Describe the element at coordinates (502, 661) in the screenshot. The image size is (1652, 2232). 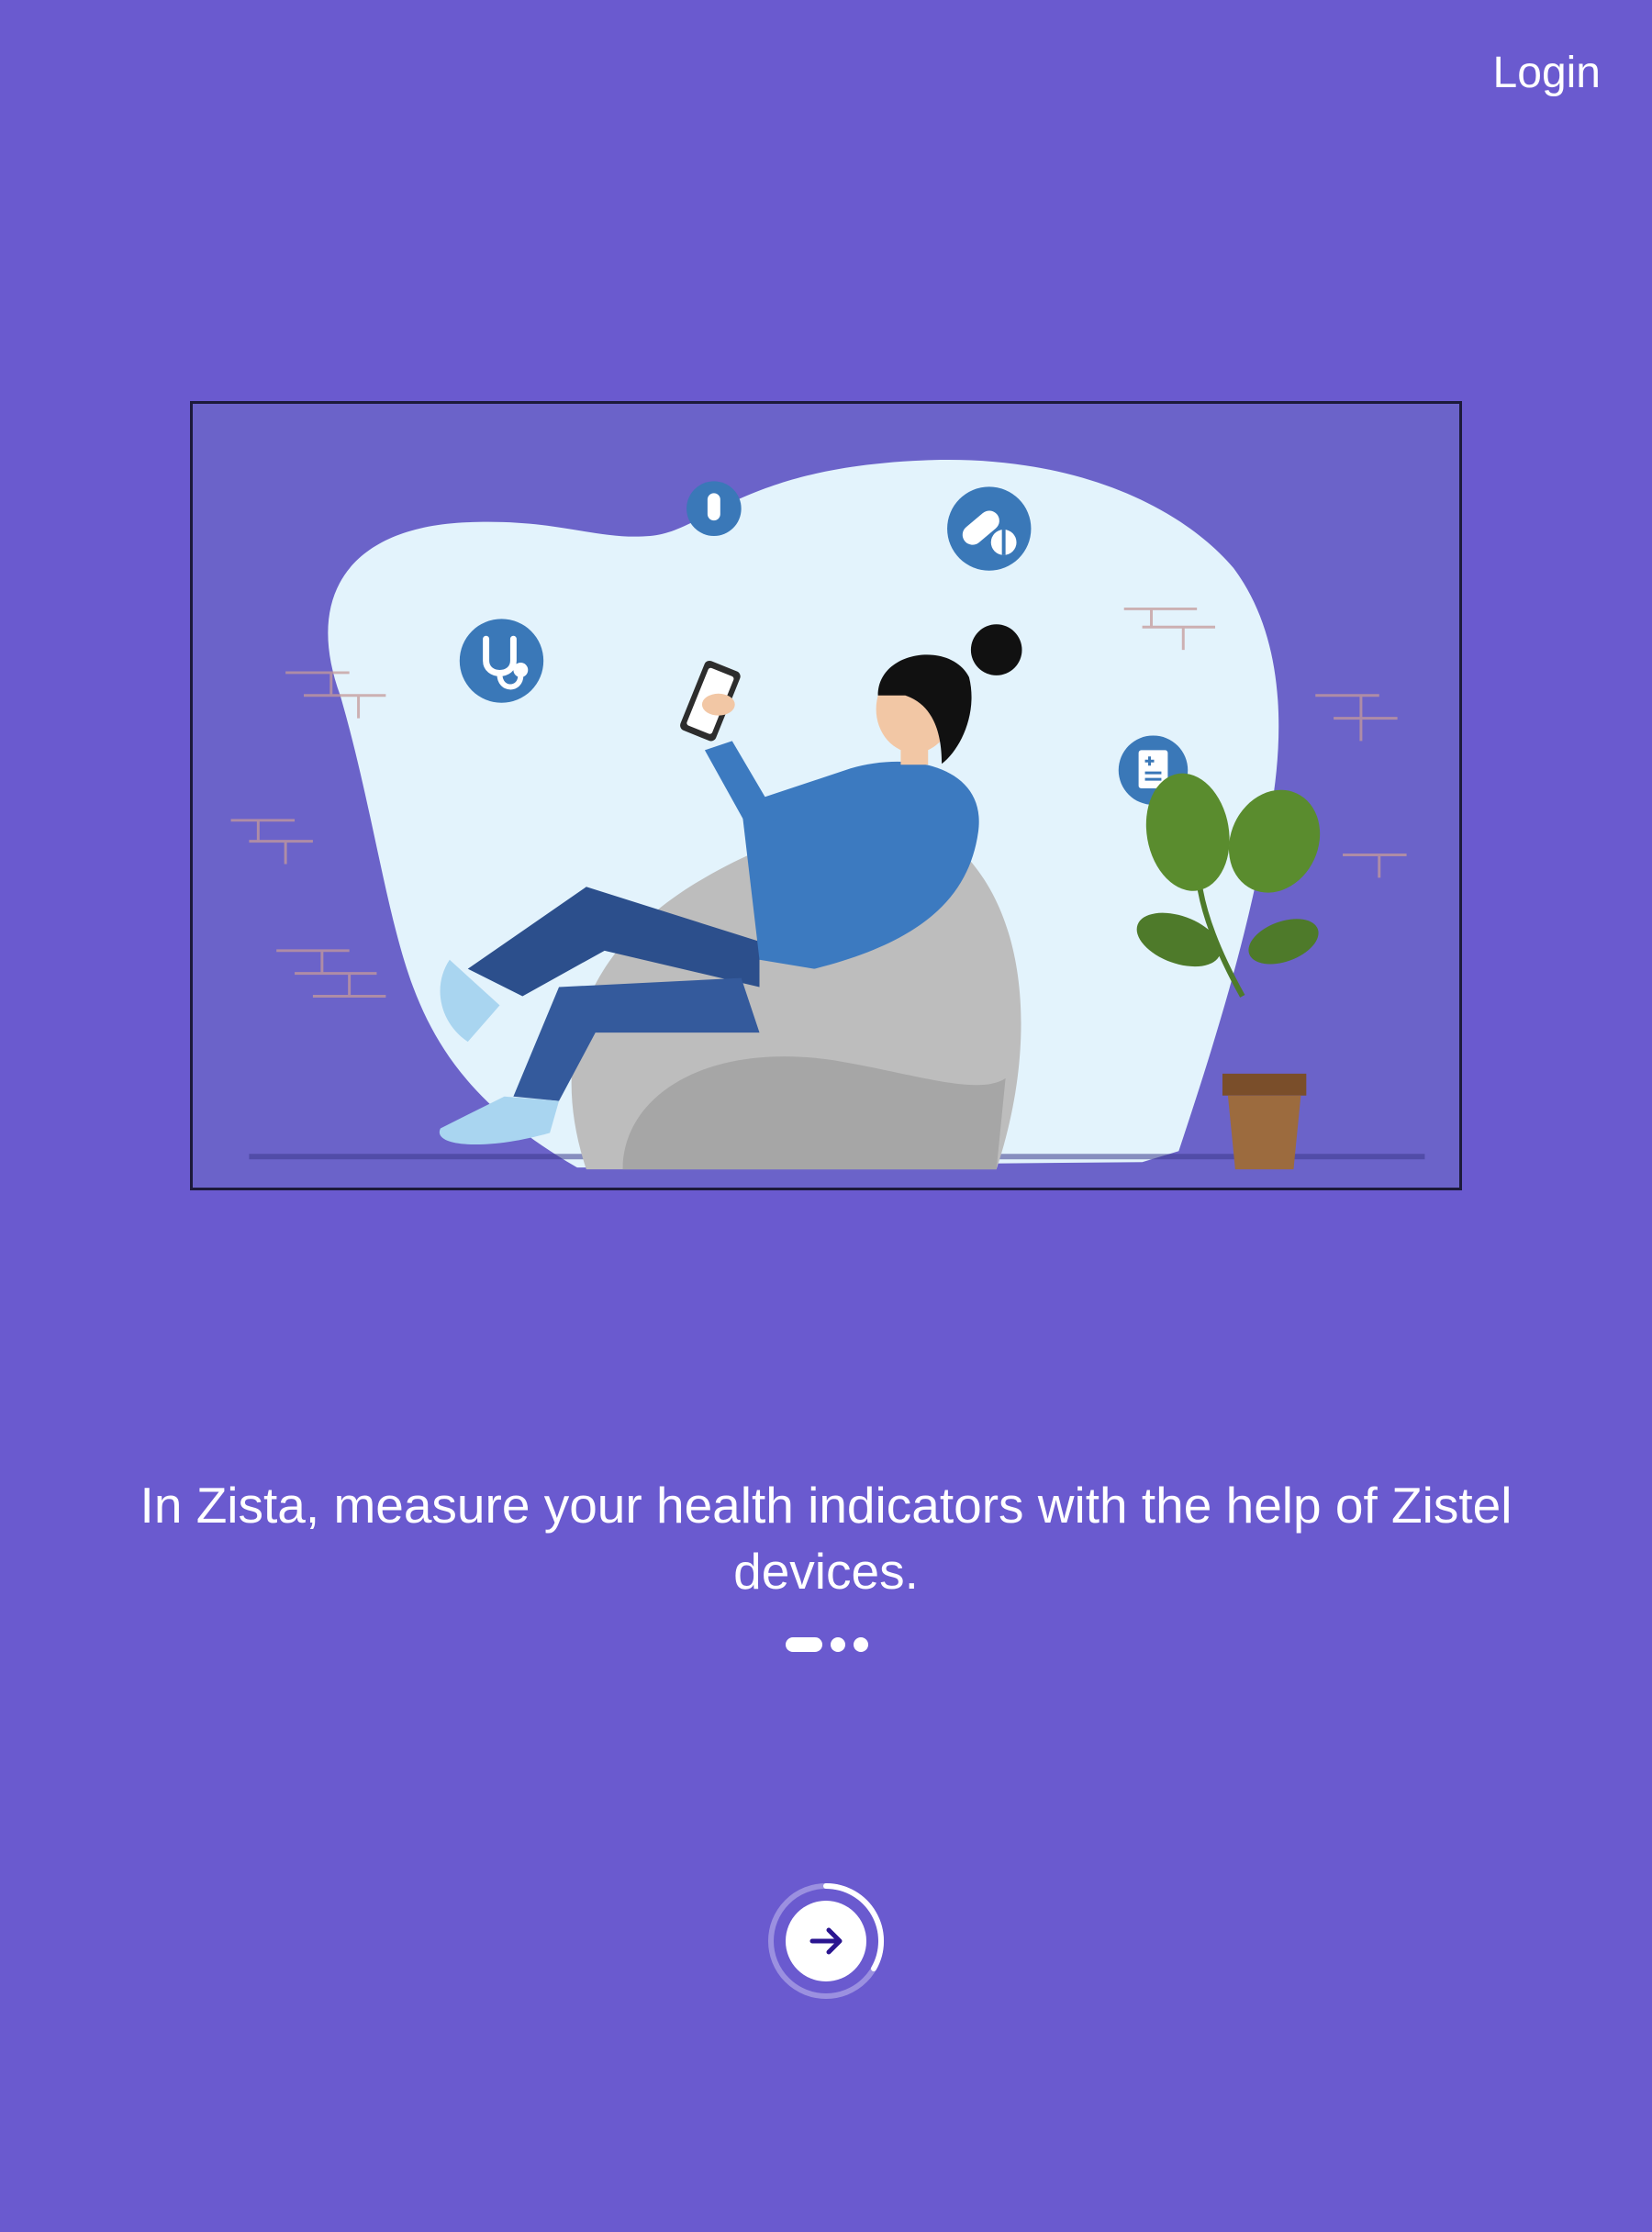
I see `stethoscope-icon` at that location.